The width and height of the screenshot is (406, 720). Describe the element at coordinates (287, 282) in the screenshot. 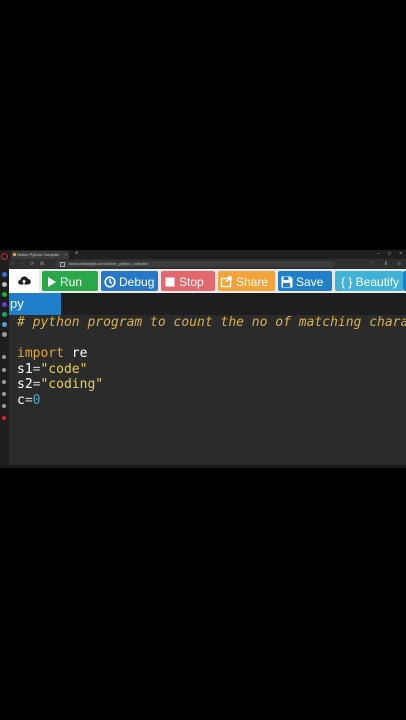

I see `save-floppy-icon` at that location.